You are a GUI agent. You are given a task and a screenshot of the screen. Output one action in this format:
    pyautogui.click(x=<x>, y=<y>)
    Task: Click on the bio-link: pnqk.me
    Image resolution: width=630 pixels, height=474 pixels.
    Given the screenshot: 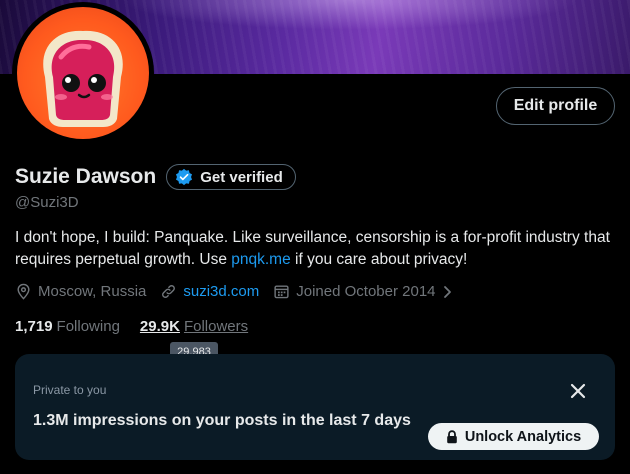 What is the action you would take?
    pyautogui.click(x=260, y=259)
    